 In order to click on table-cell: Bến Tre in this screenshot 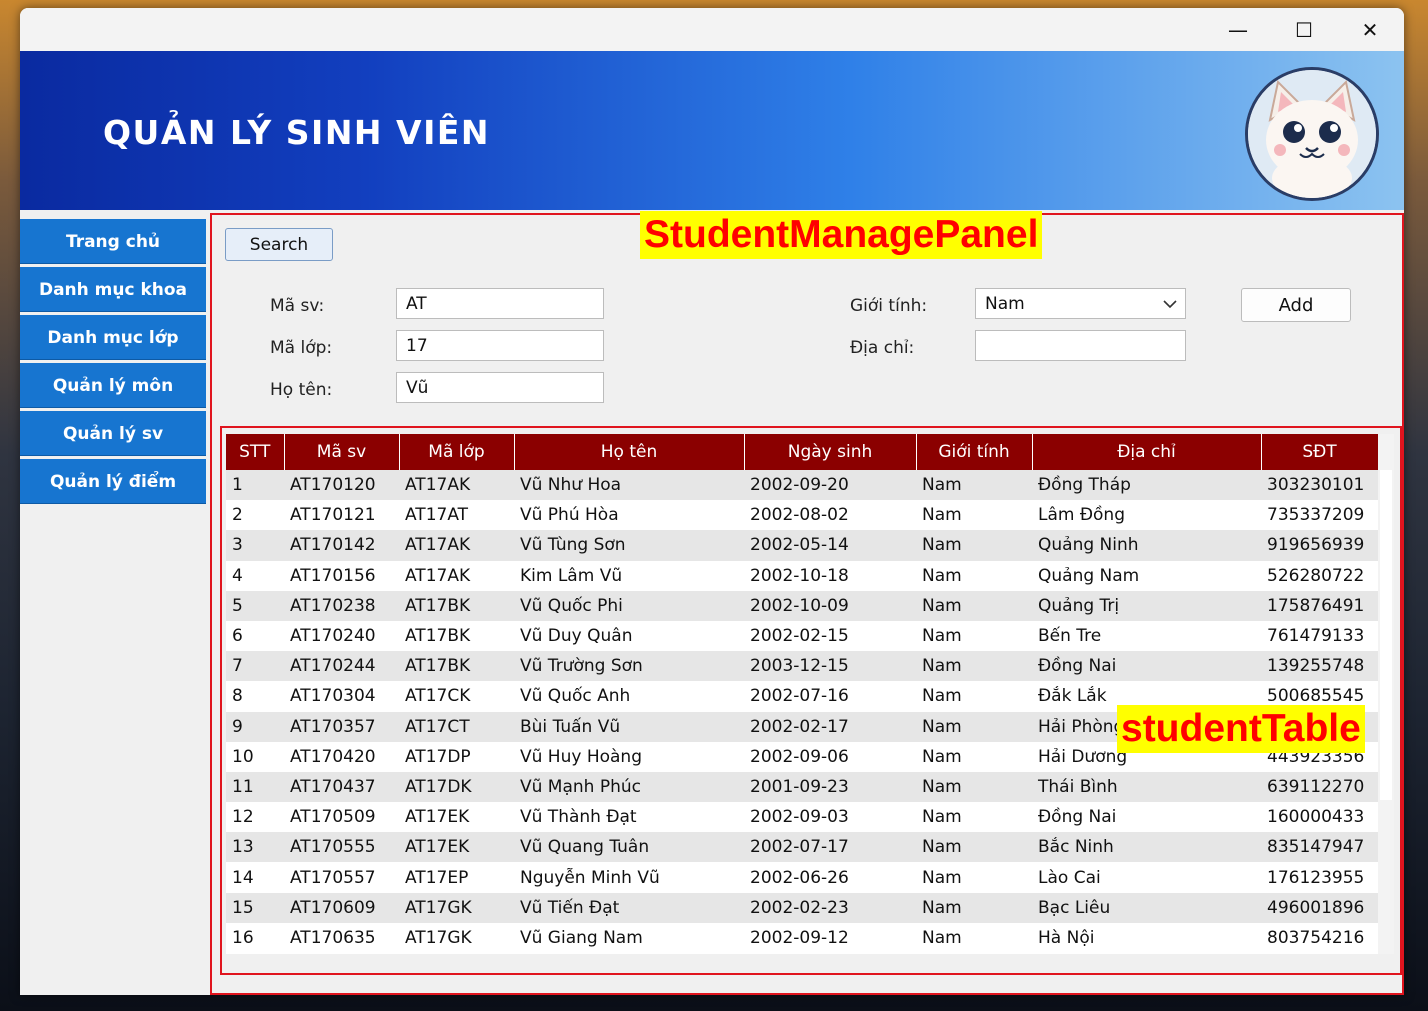, I will do `click(1146, 636)`.